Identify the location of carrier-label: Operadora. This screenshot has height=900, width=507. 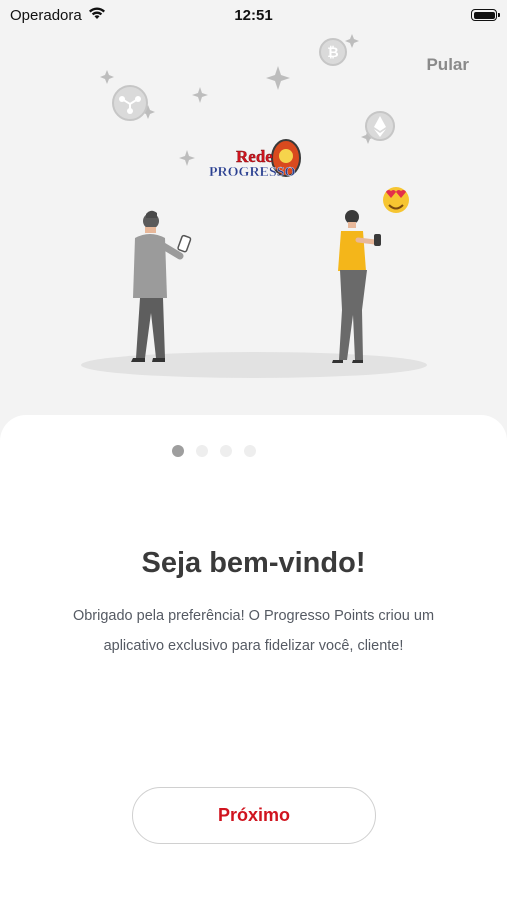
(46, 15).